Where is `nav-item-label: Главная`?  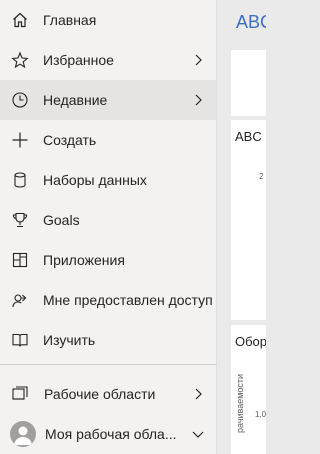
nav-item-label: Главная is located at coordinates (70, 20).